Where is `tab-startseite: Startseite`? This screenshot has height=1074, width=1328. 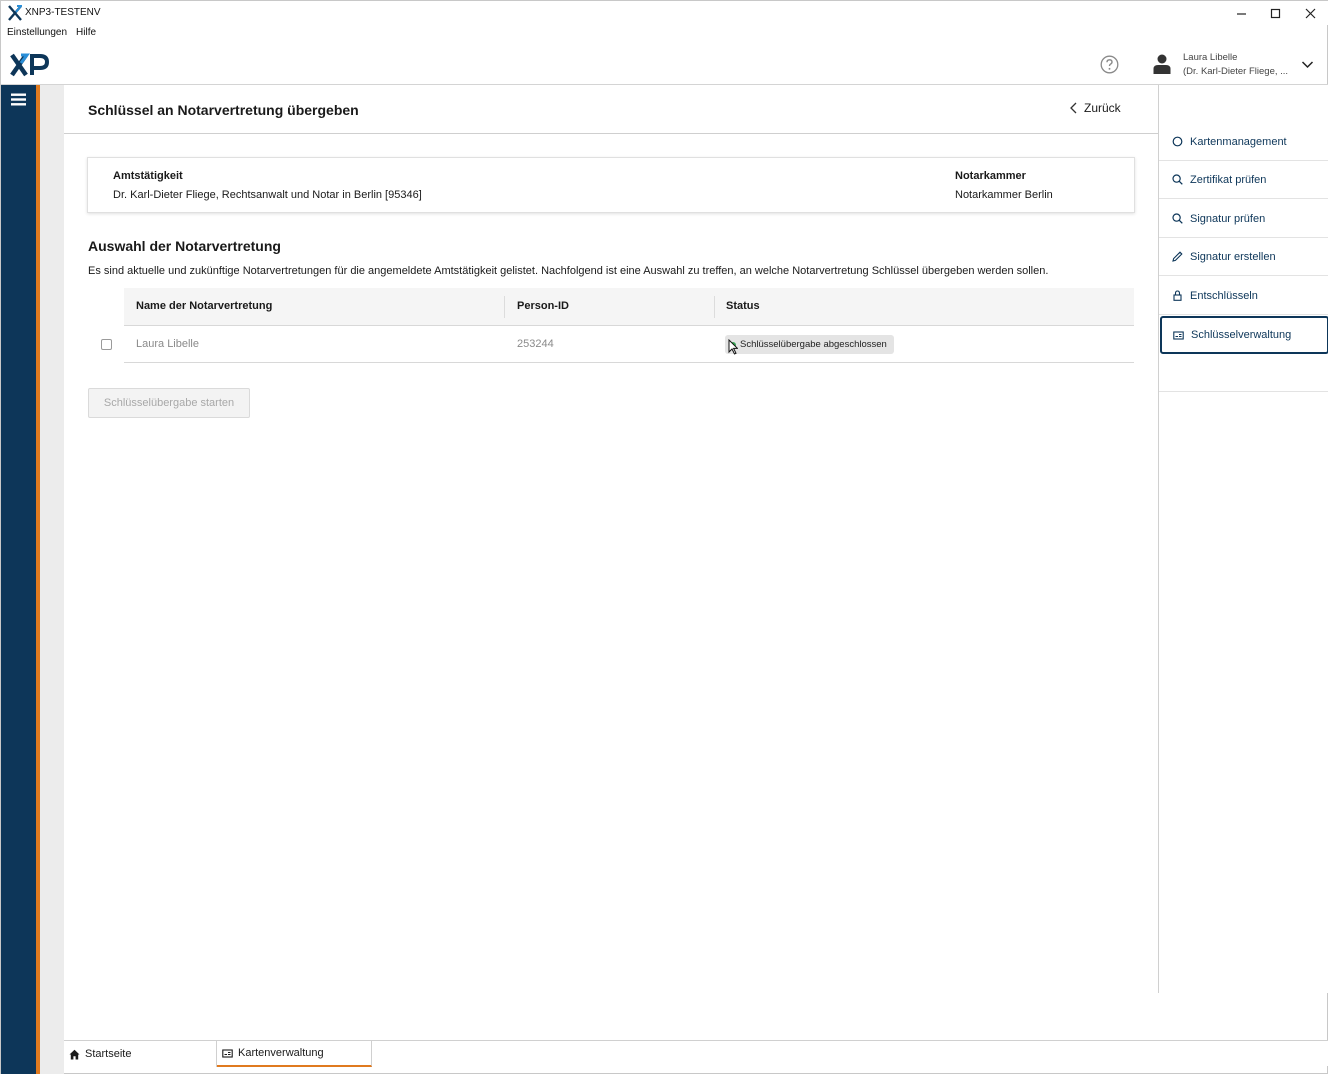
tab-startseite: Startseite is located at coordinates (140, 1054).